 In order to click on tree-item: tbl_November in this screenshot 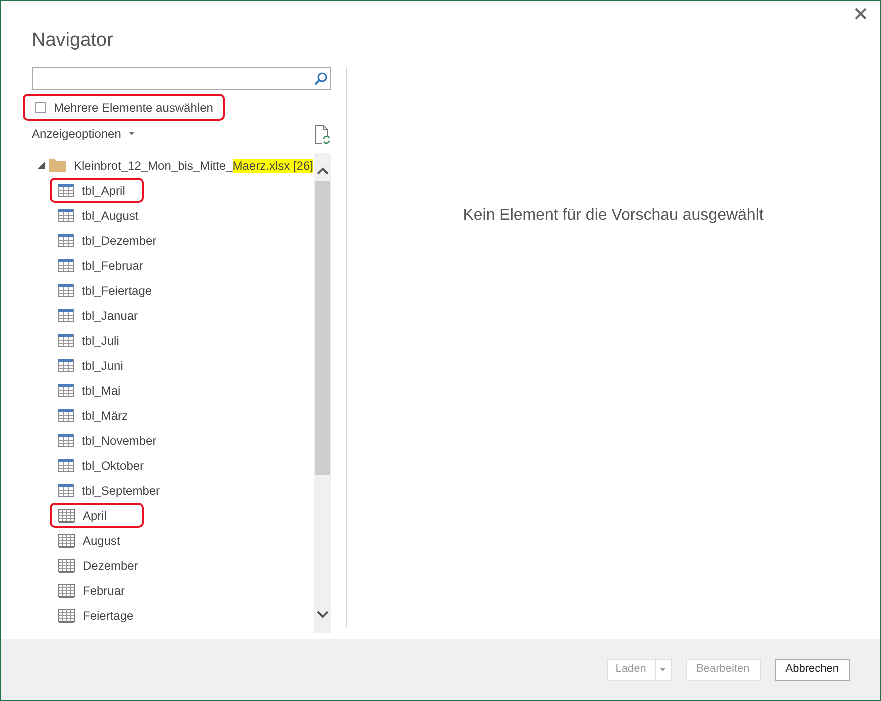, I will do `click(107, 440)`.